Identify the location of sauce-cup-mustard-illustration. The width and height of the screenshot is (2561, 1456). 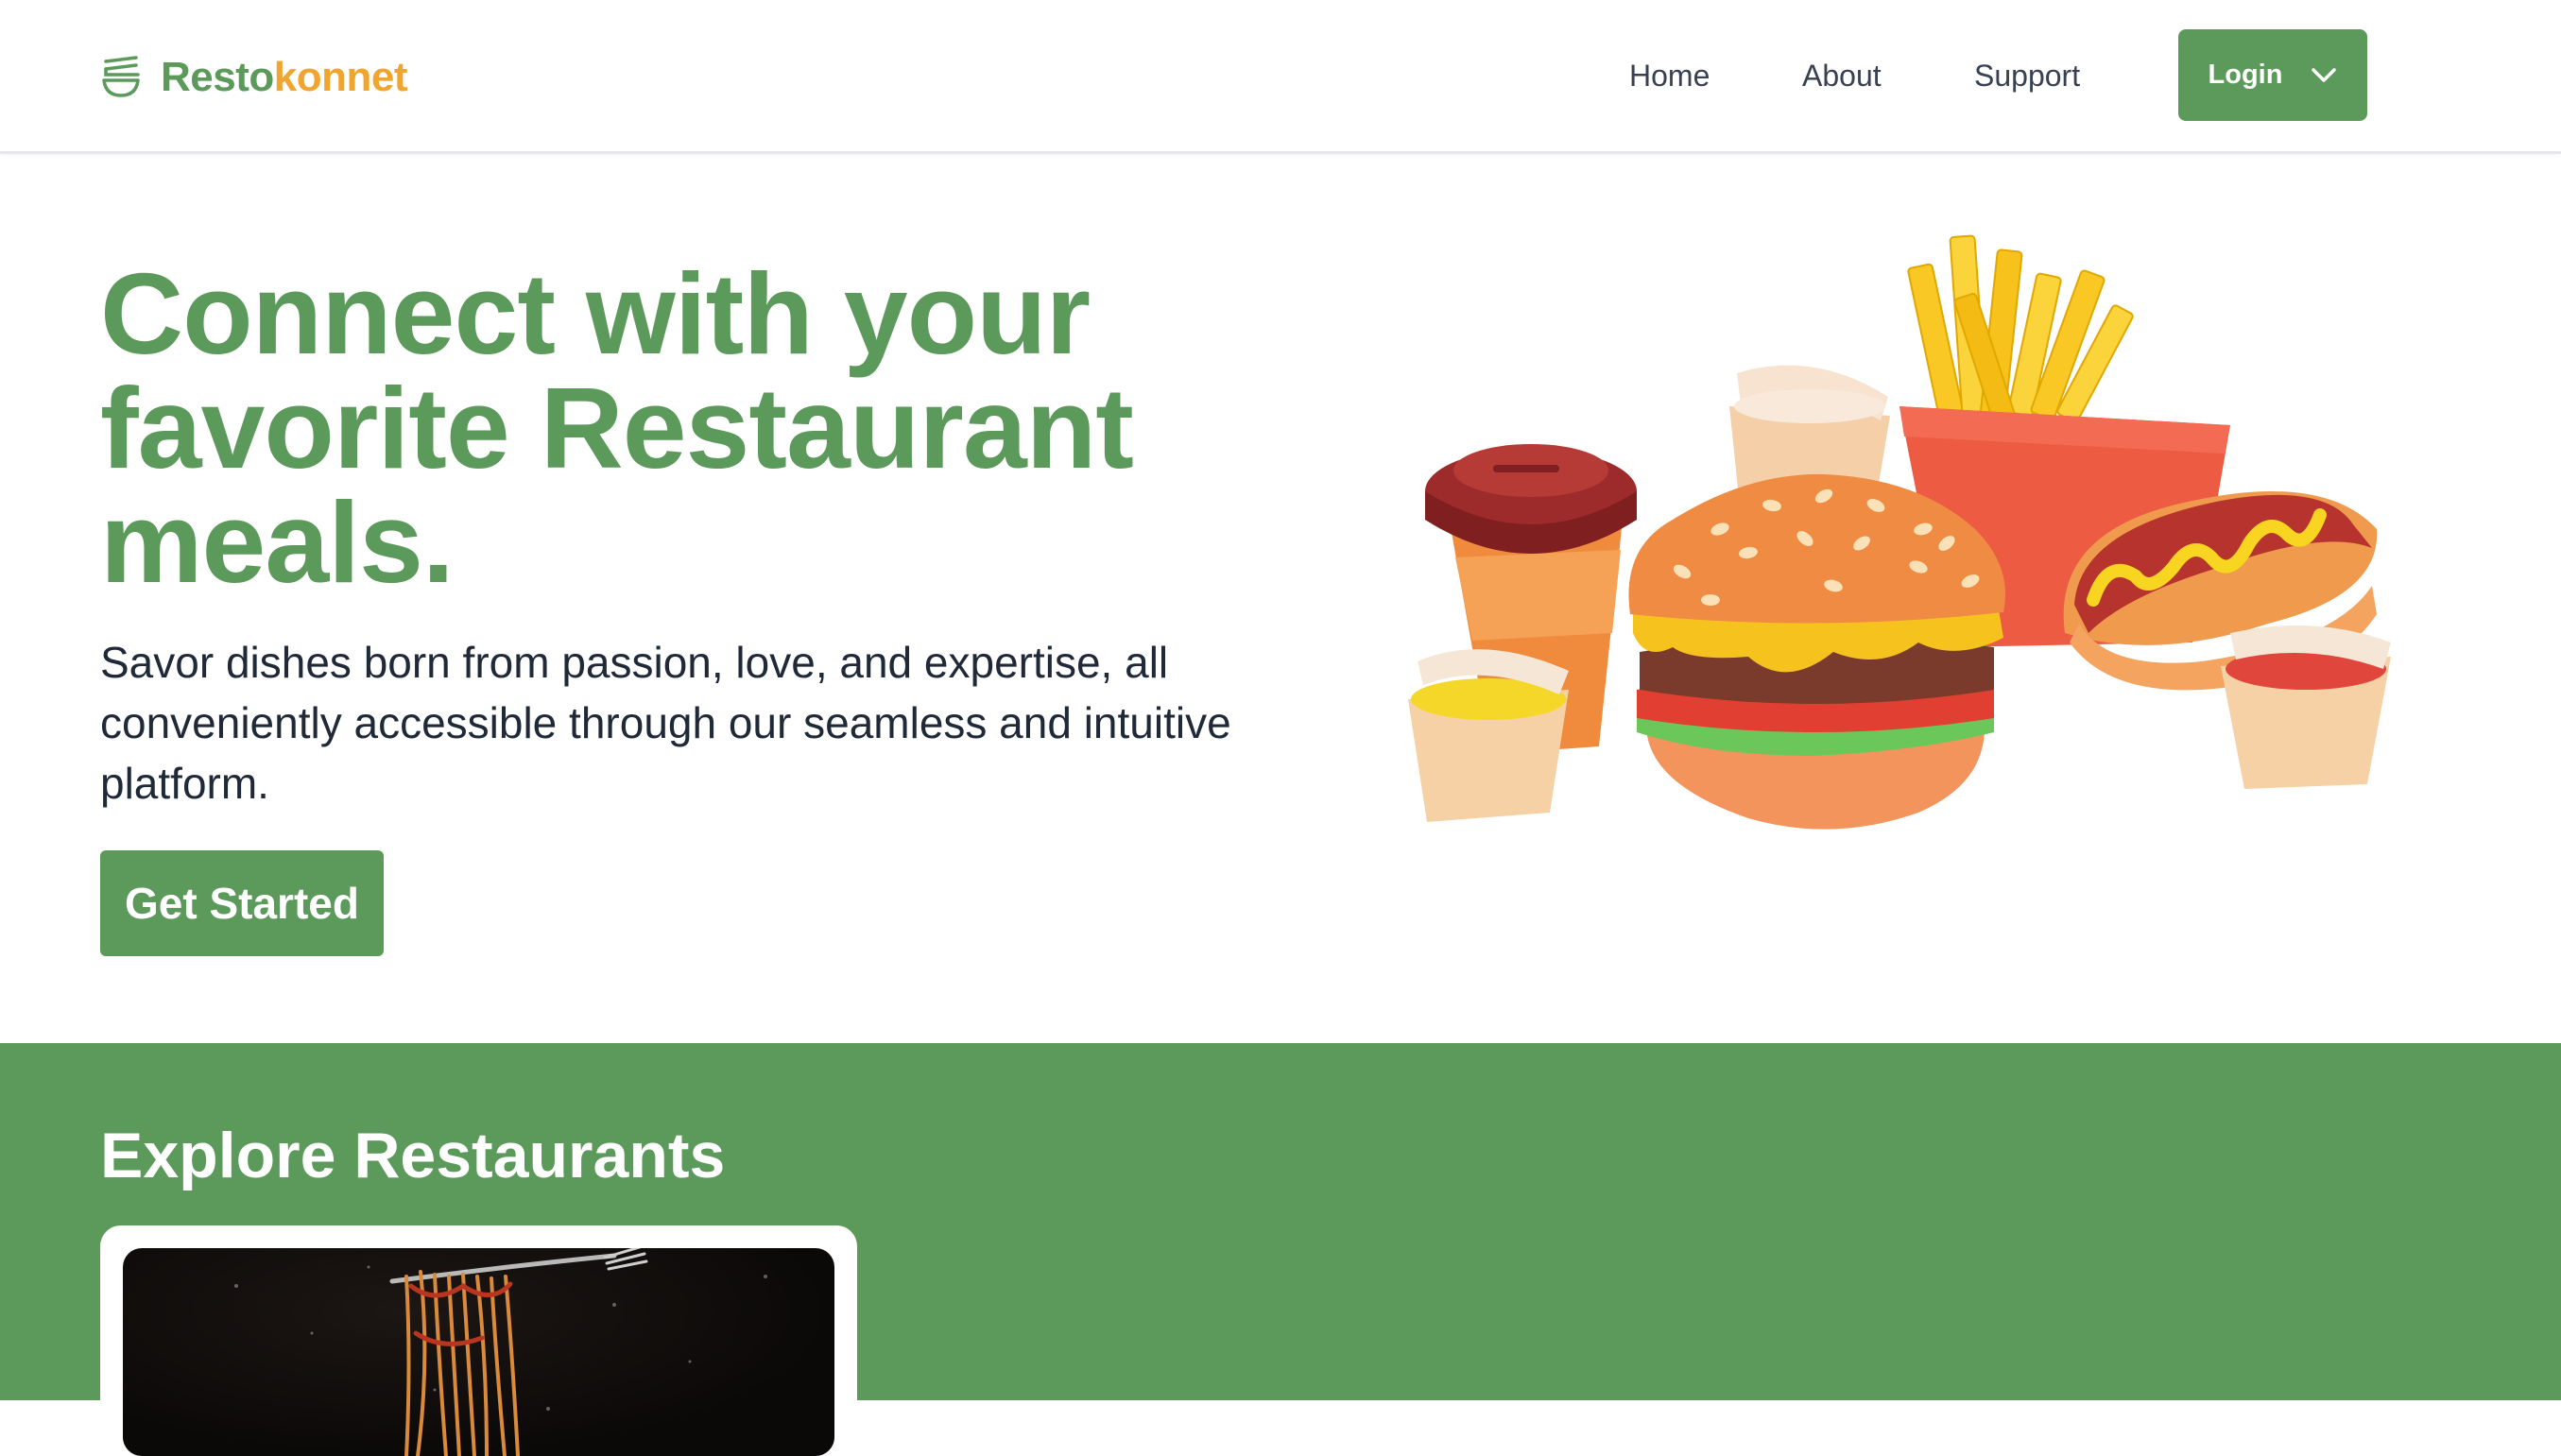
(1488, 735).